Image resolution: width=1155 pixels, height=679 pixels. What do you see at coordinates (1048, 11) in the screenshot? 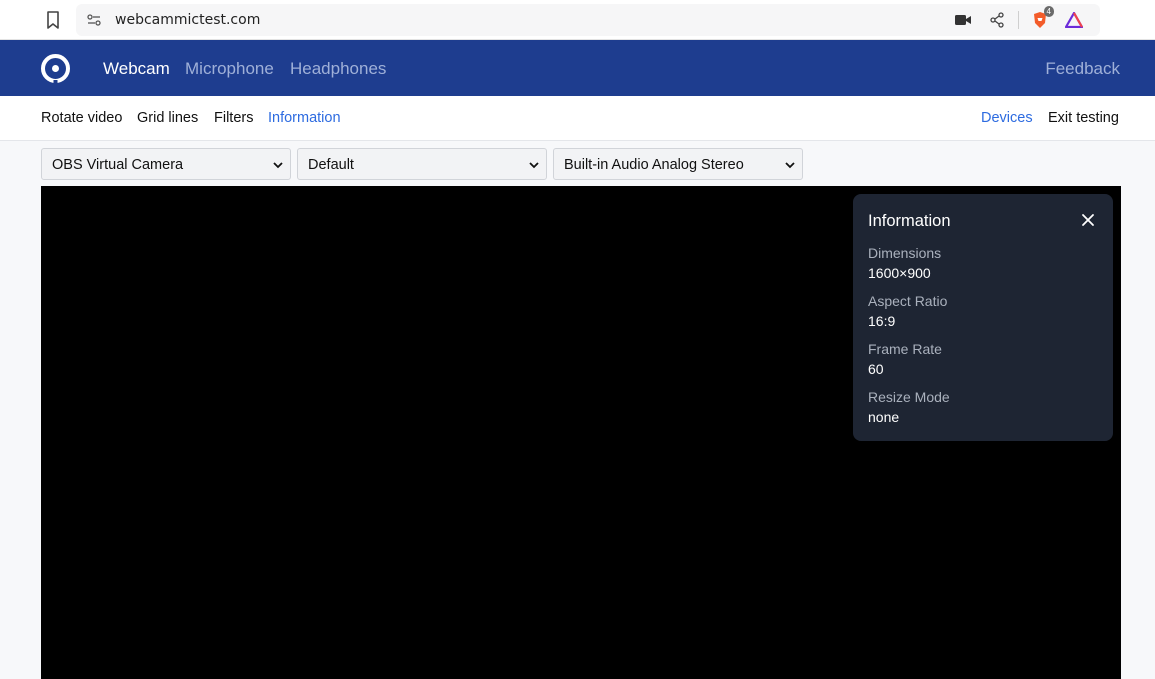
I see `shields-count-badge: 4` at bounding box center [1048, 11].